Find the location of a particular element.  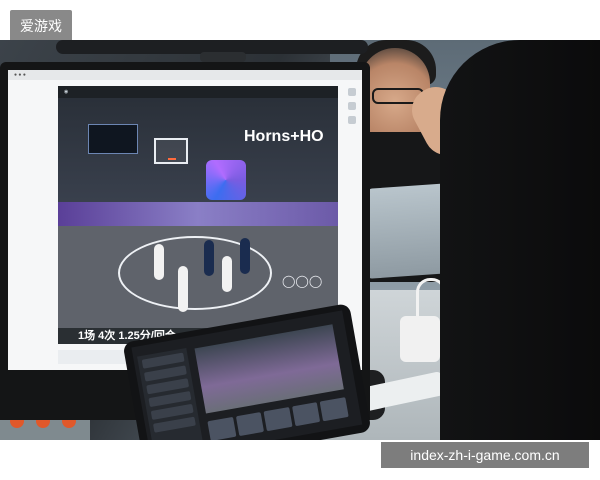

video-header: ◉ is located at coordinates (198, 92).